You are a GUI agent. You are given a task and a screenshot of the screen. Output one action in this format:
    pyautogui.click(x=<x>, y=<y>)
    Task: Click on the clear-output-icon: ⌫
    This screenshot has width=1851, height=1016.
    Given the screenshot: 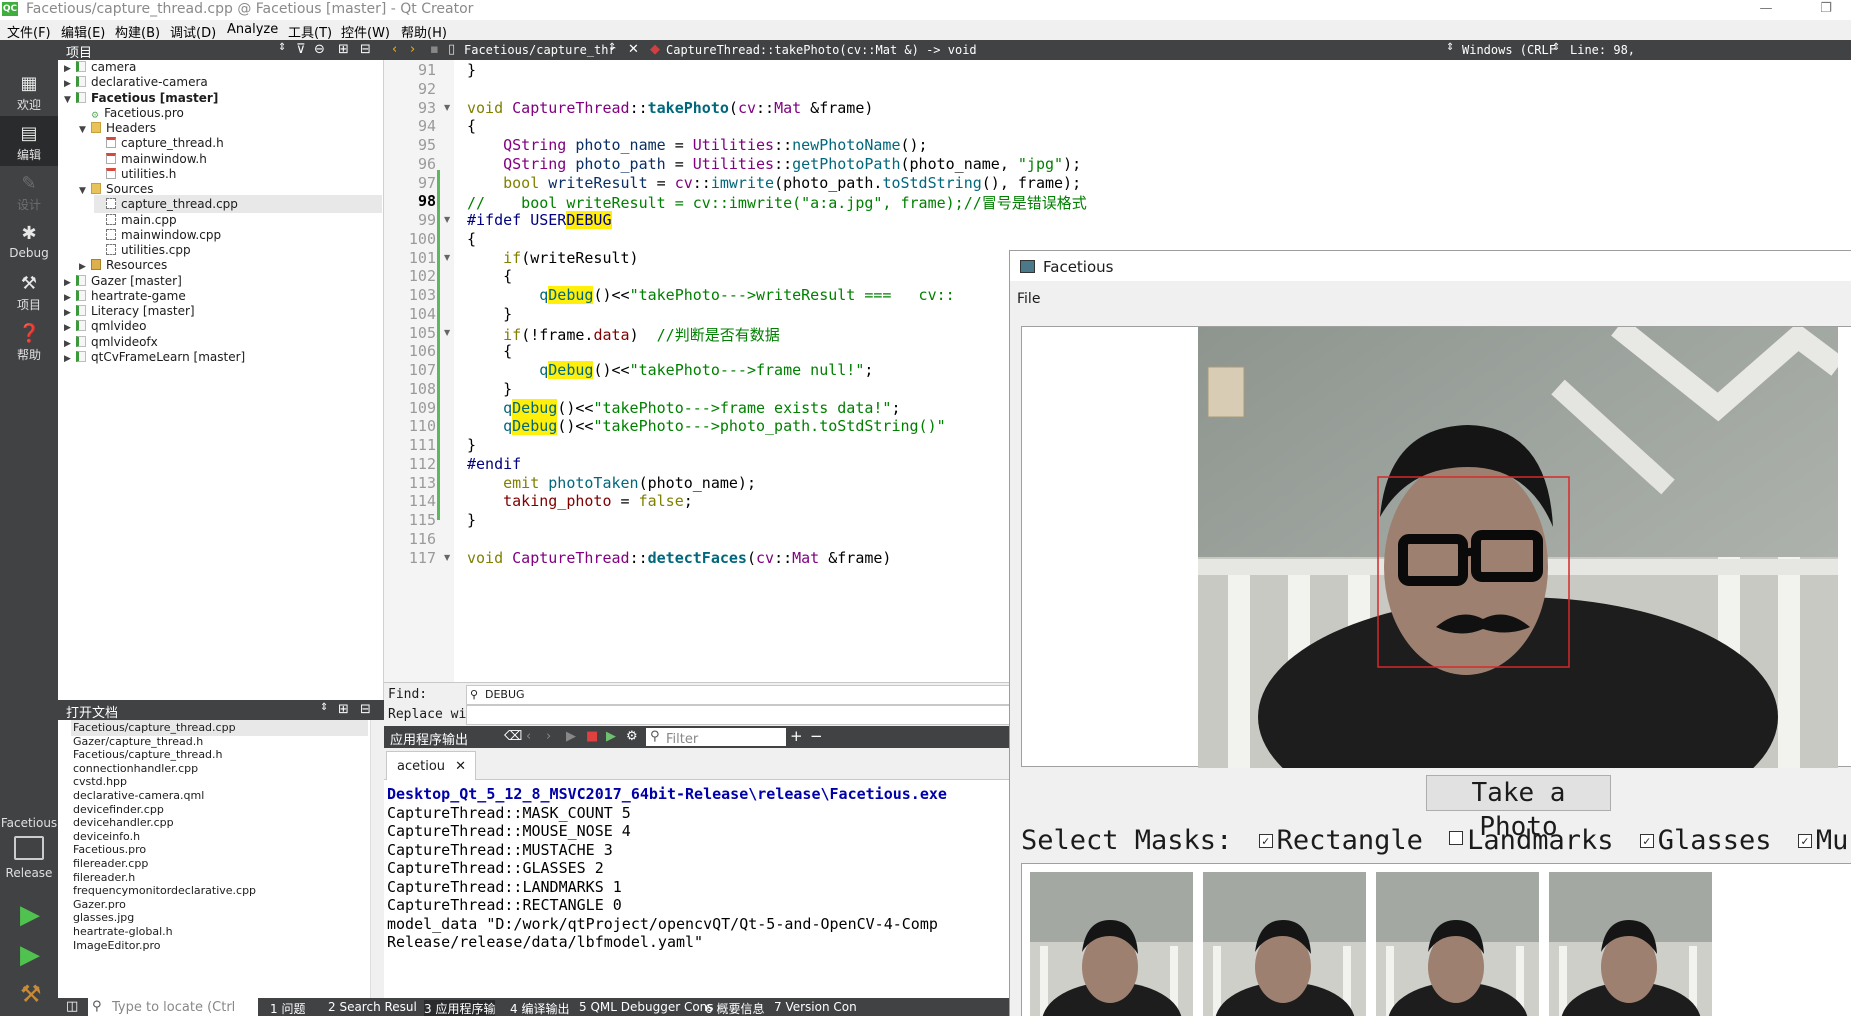 What is the action you would take?
    pyautogui.click(x=513, y=736)
    